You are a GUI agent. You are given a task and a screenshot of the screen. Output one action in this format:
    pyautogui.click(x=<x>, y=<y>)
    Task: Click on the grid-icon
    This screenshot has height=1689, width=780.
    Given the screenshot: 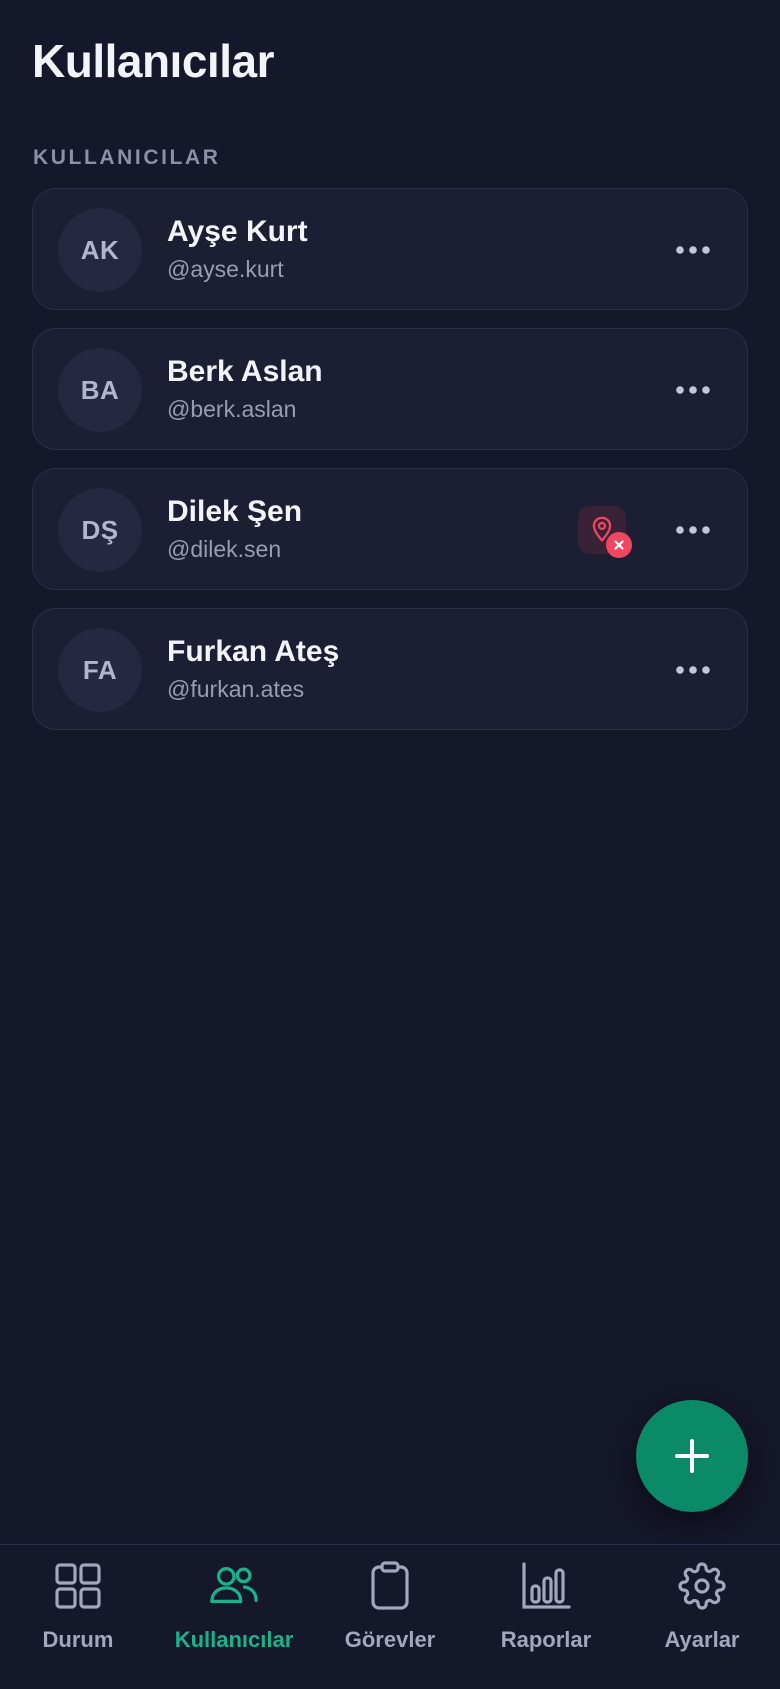 What is the action you would take?
    pyautogui.click(x=78, y=1586)
    